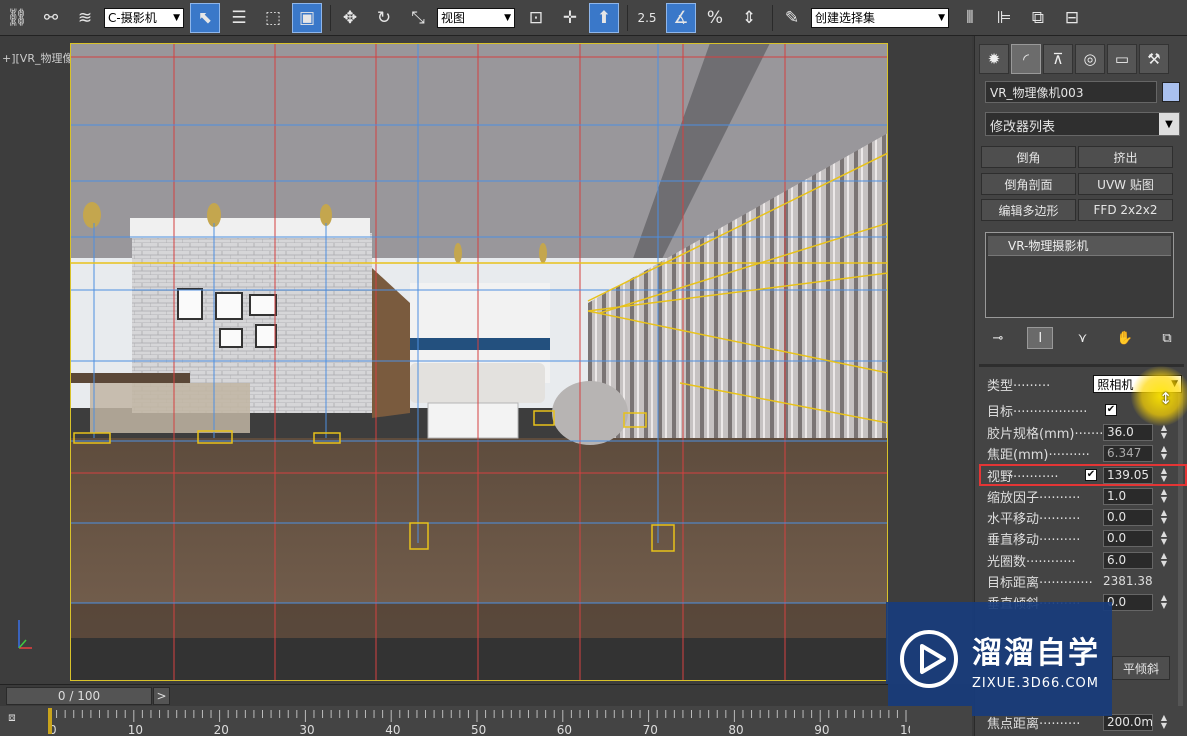  I want to click on param-h-shift-label: 水平移动··········, so click(1034, 519).